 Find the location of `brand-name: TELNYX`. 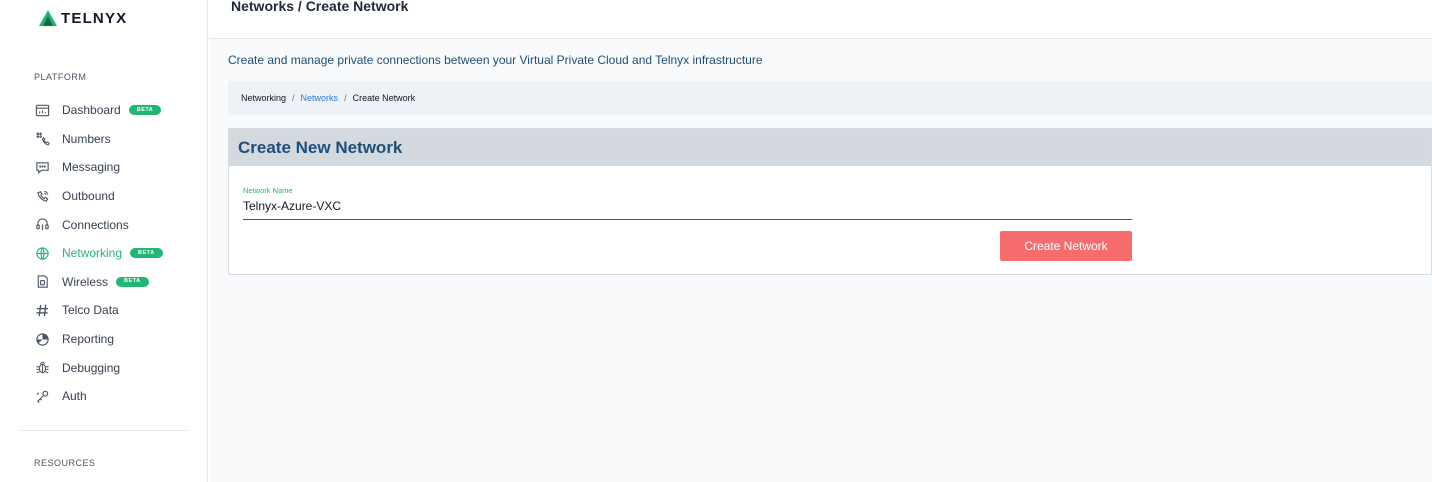

brand-name: TELNYX is located at coordinates (94, 18).